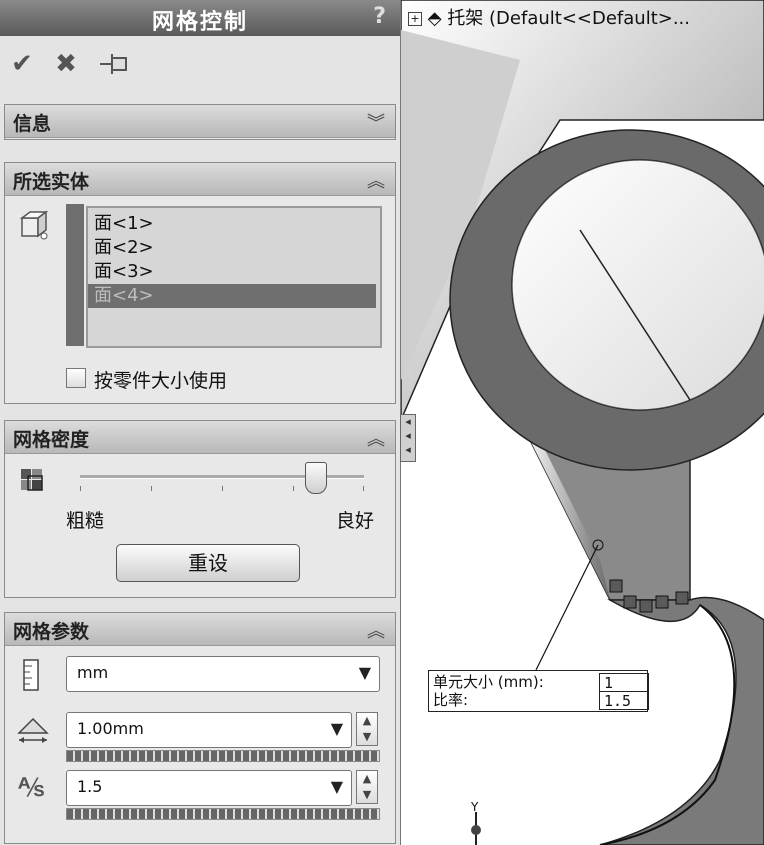 The height and width of the screenshot is (845, 764). Describe the element at coordinates (223, 756) in the screenshot. I see `element-size-thumbwheel` at that location.